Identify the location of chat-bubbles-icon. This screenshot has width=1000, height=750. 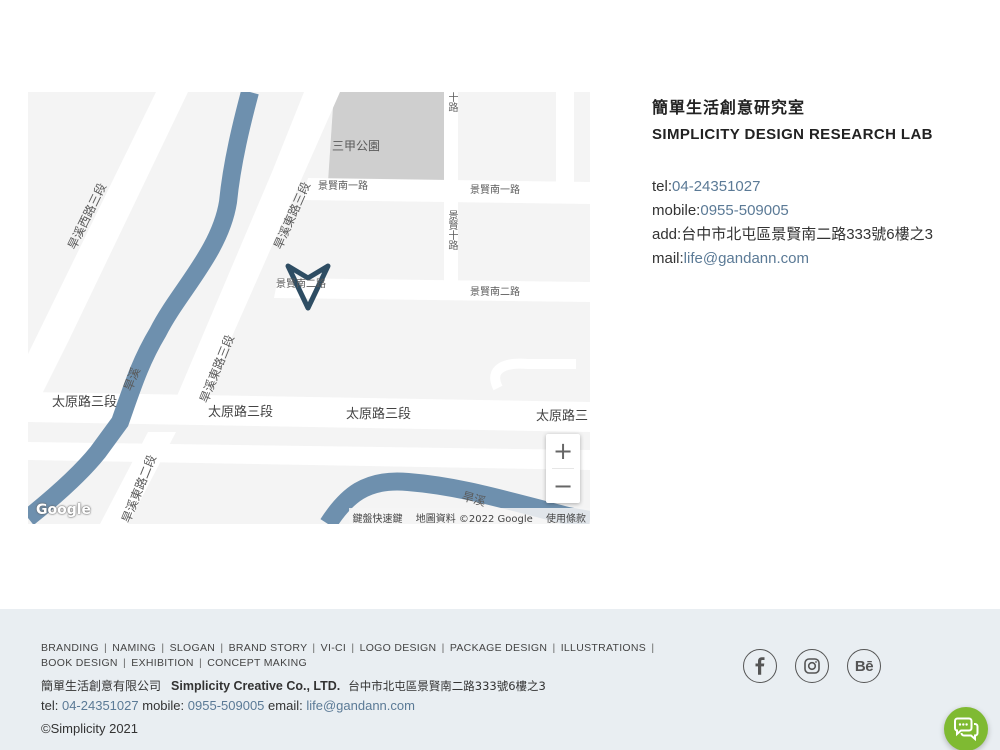
(966, 729).